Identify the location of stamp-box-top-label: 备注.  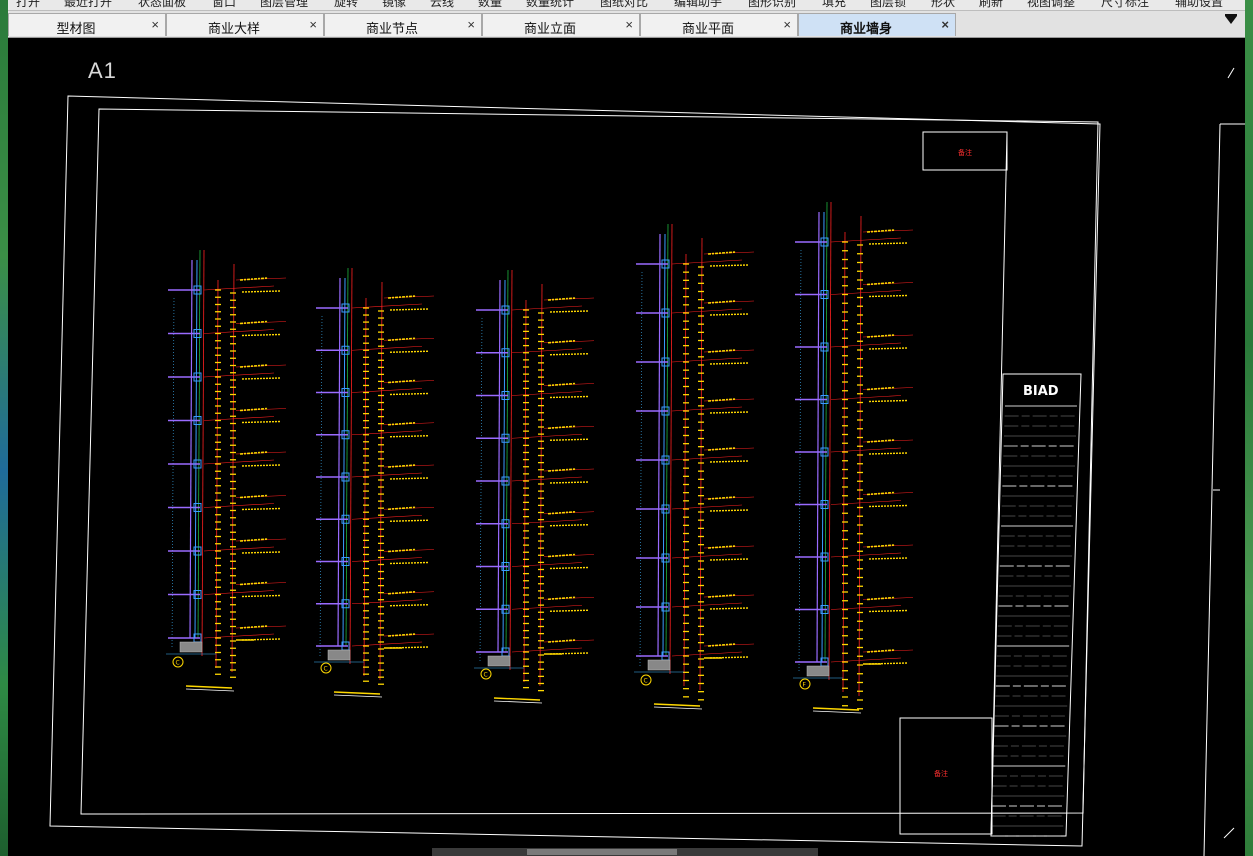
(965, 152).